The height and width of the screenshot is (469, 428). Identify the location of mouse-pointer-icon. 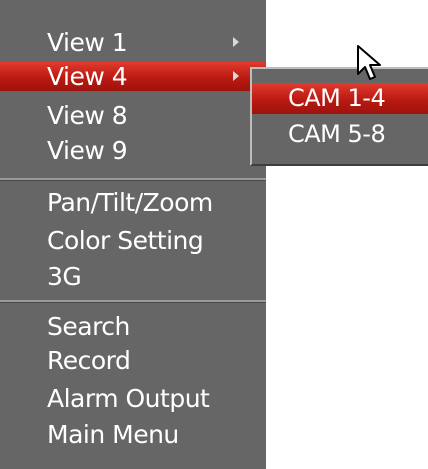
(369, 62).